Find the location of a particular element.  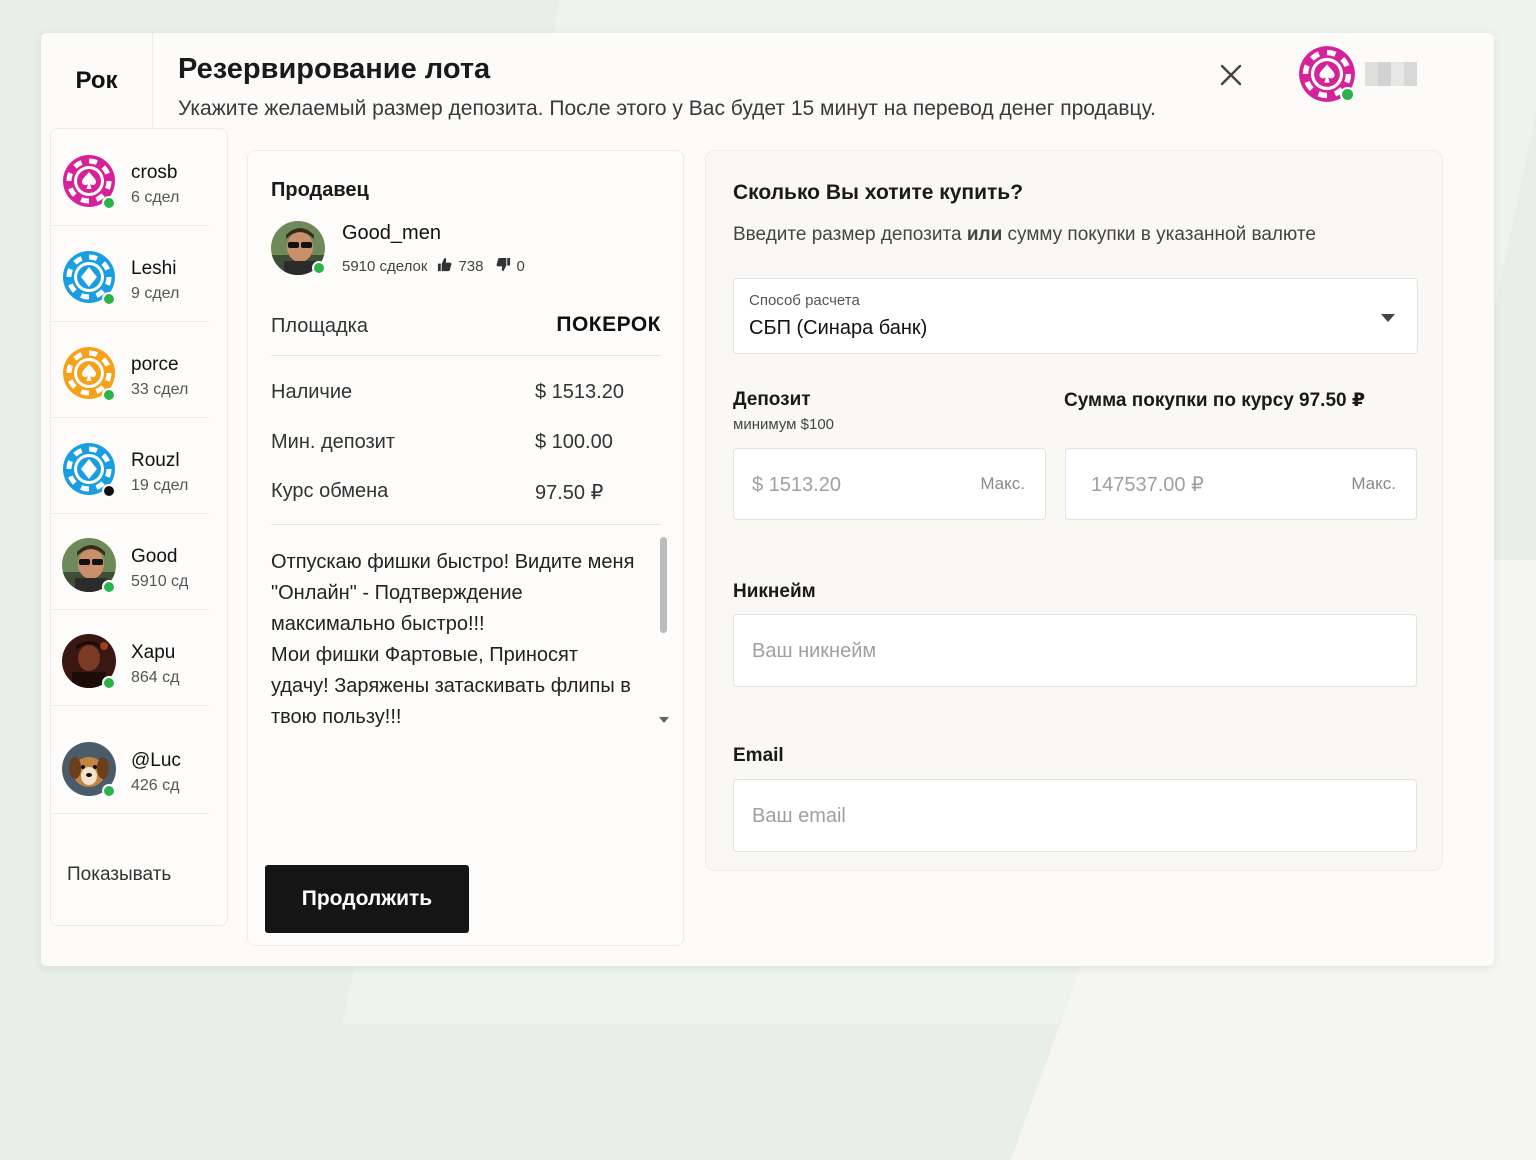

seller-name: Good_men is located at coordinates (391, 233).